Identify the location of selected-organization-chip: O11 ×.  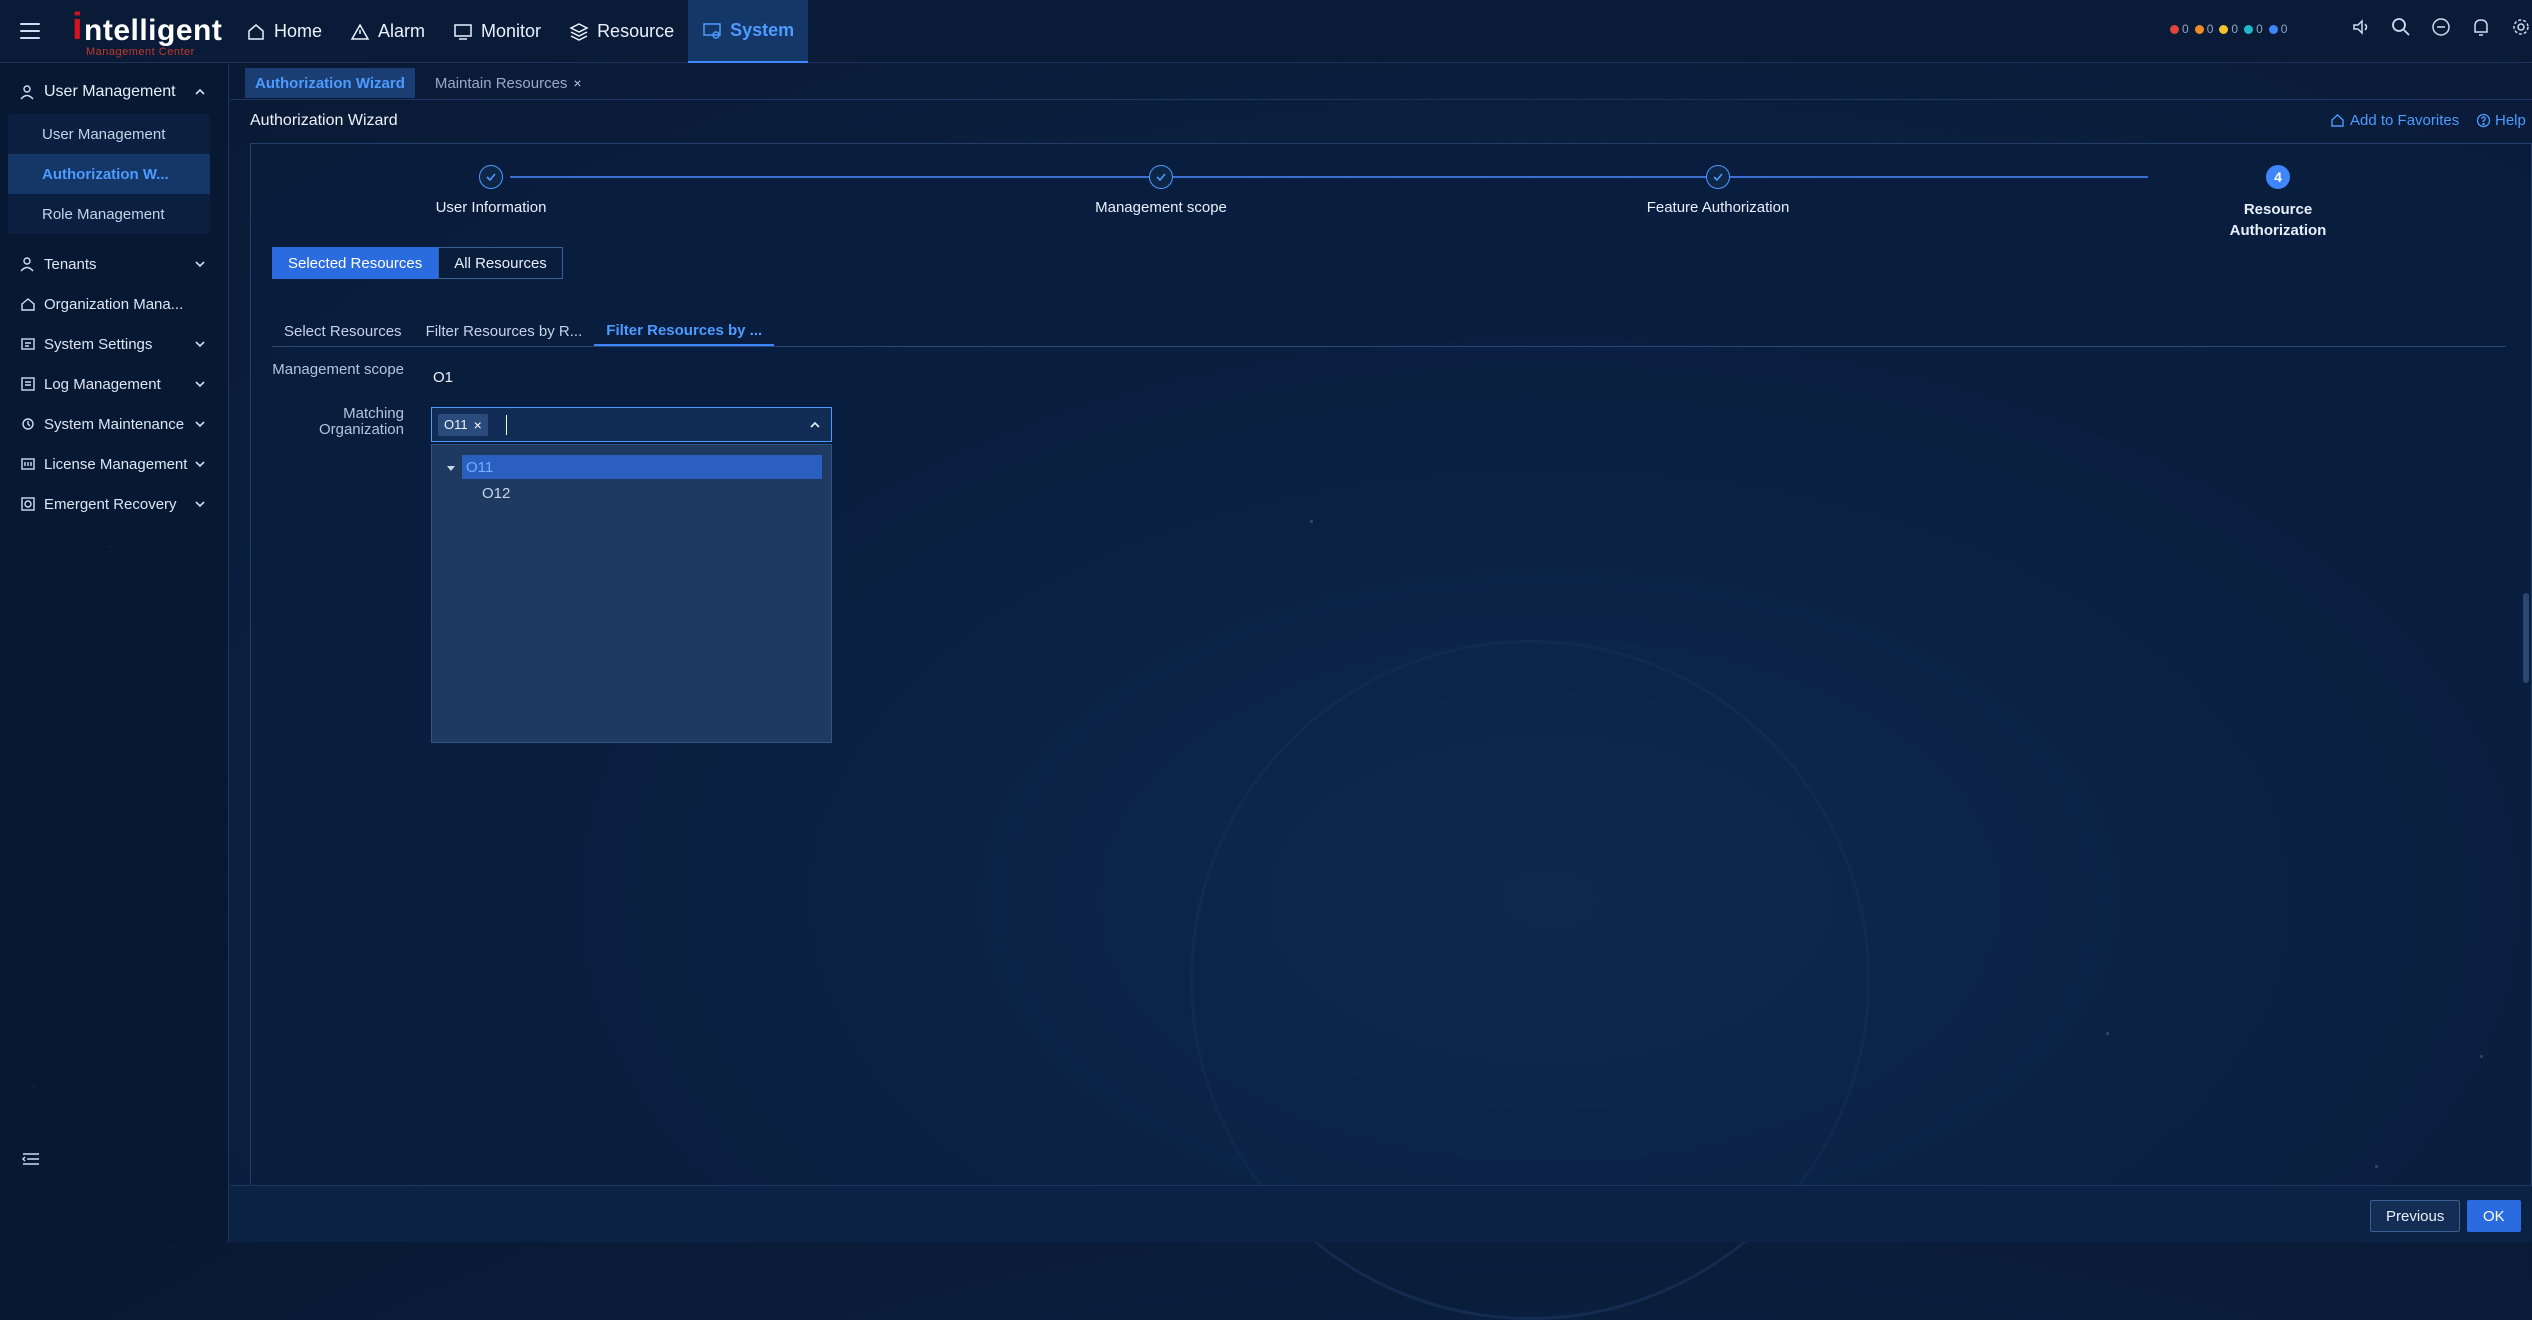
(463, 424).